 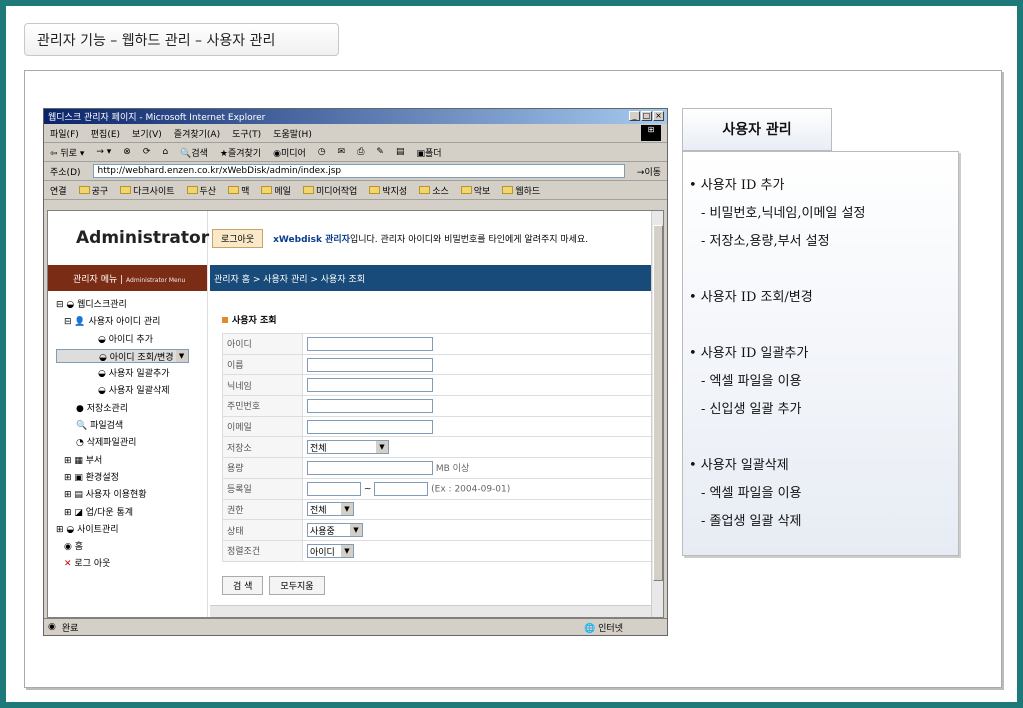 What do you see at coordinates (131, 426) in the screenshot?
I see `tree-item: 🔍 파일검색` at bounding box center [131, 426].